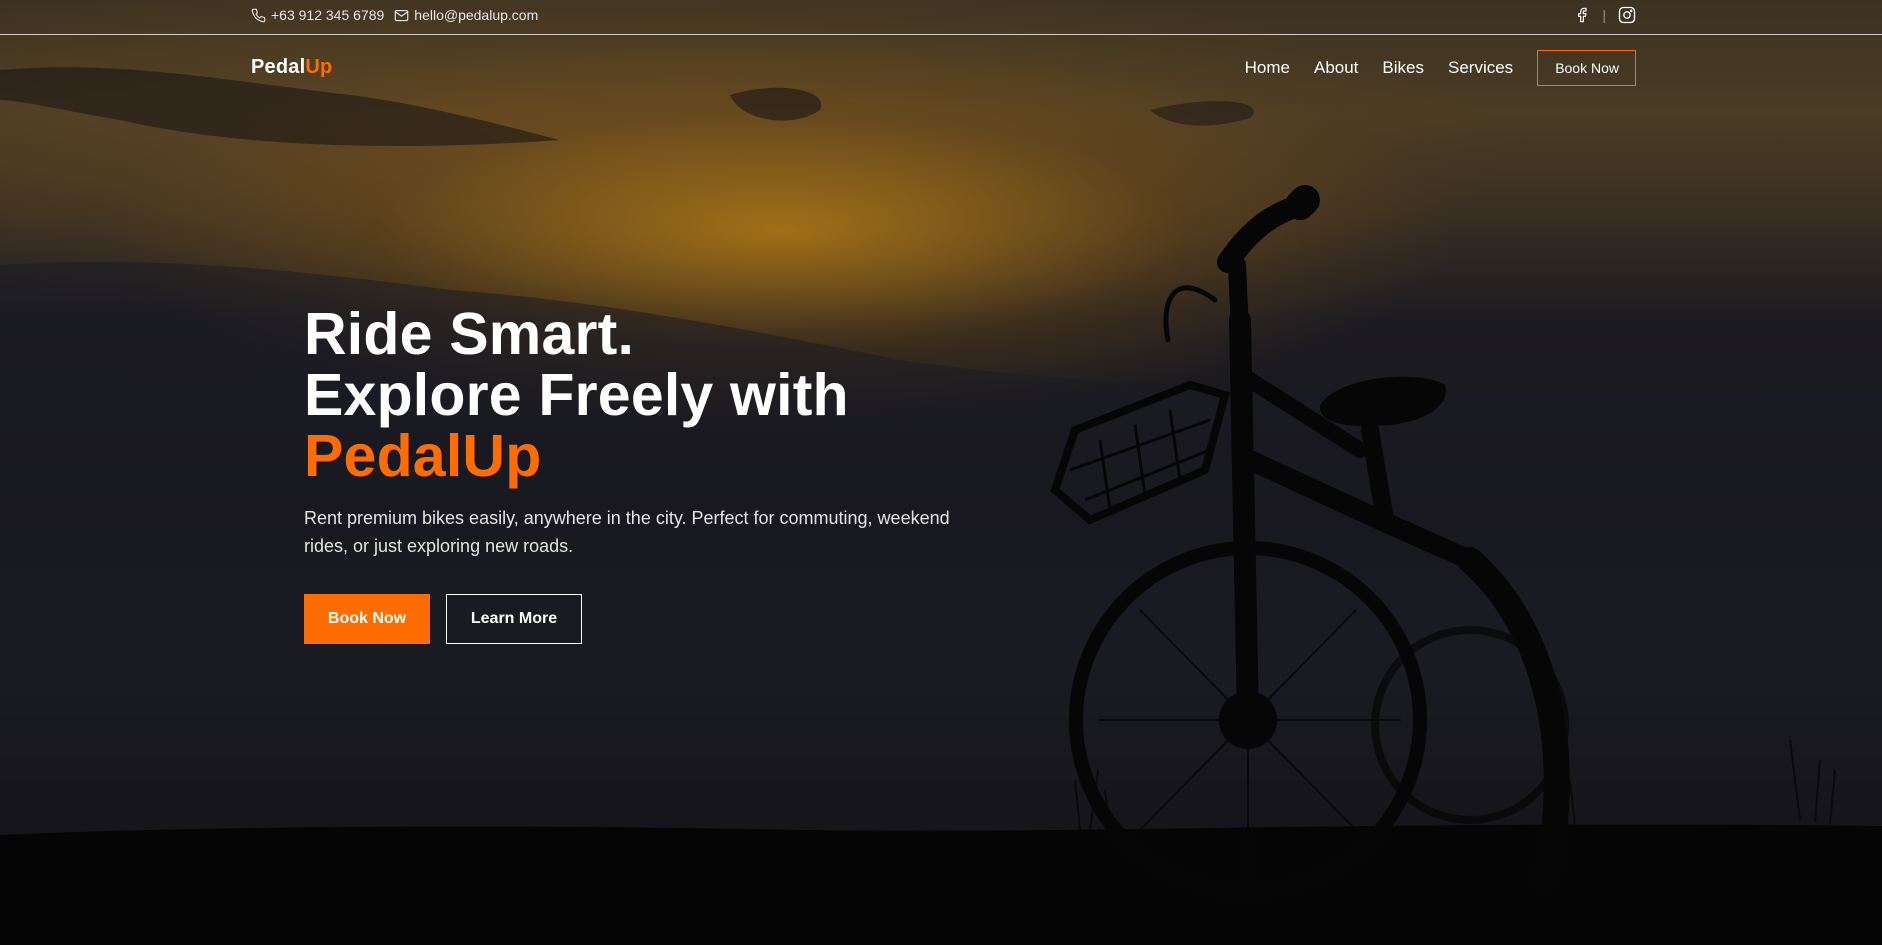 Image resolution: width=1882 pixels, height=945 pixels. What do you see at coordinates (941, 17) in the screenshot?
I see `top-bar: +63 912 345 6789 hello@pedalup.com |` at bounding box center [941, 17].